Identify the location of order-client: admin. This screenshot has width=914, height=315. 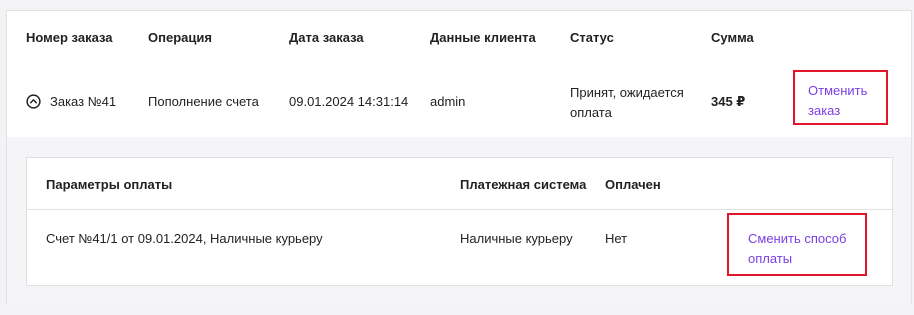
(448, 101).